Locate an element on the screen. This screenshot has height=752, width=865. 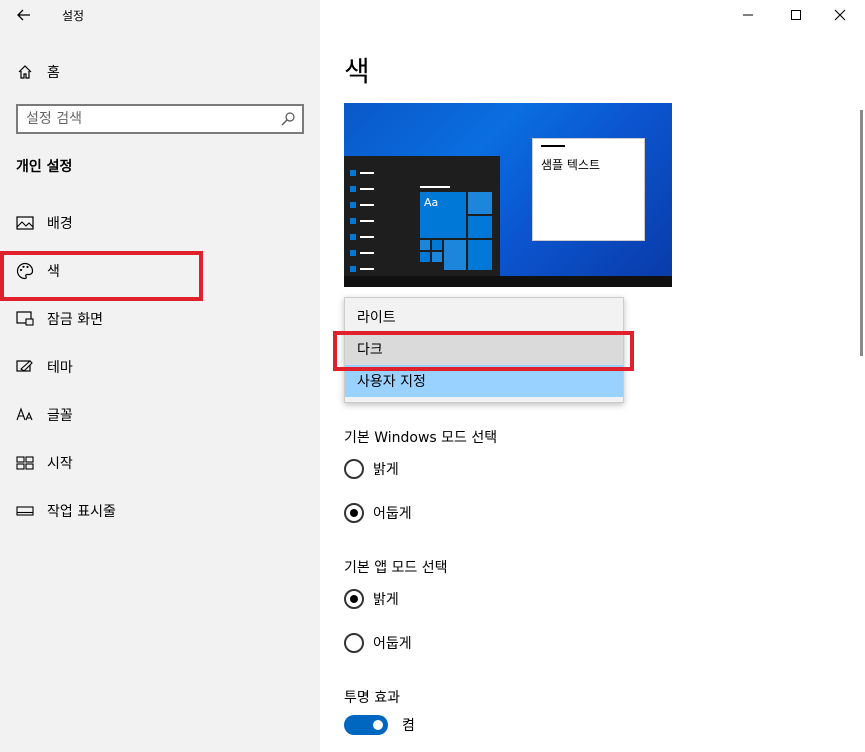
preview-tile-large: Aa is located at coordinates (443, 215).